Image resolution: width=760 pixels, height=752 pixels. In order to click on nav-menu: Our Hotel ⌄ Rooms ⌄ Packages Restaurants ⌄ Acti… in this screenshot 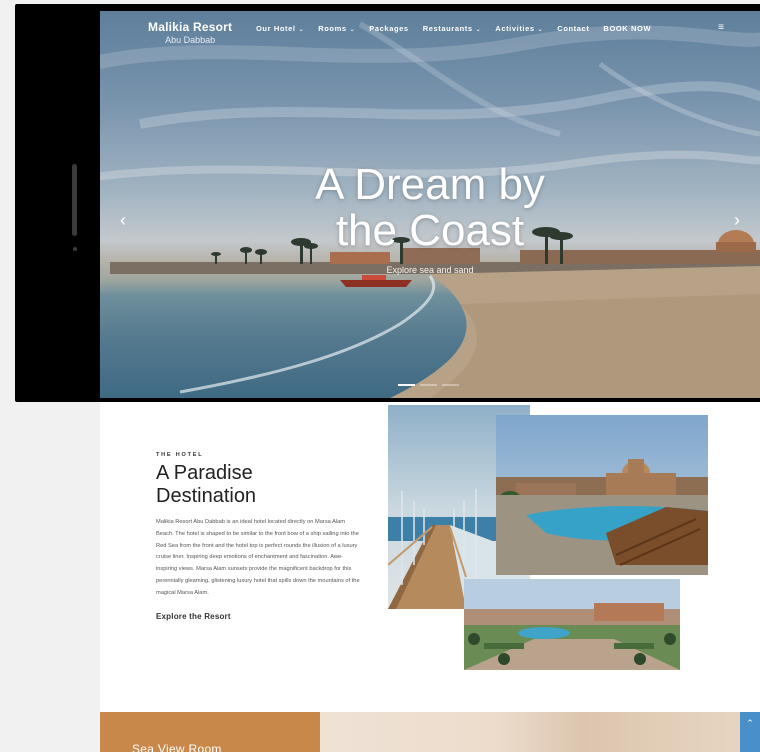, I will do `click(460, 28)`.